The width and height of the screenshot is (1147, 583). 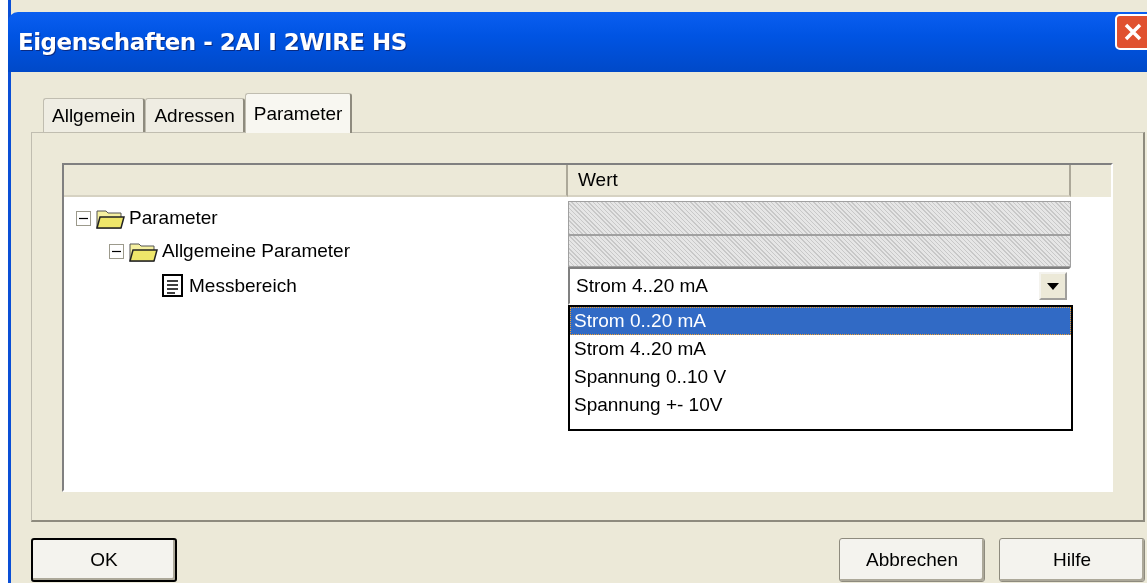 What do you see at coordinates (912, 560) in the screenshot?
I see `dialog-button: Abbrechen` at bounding box center [912, 560].